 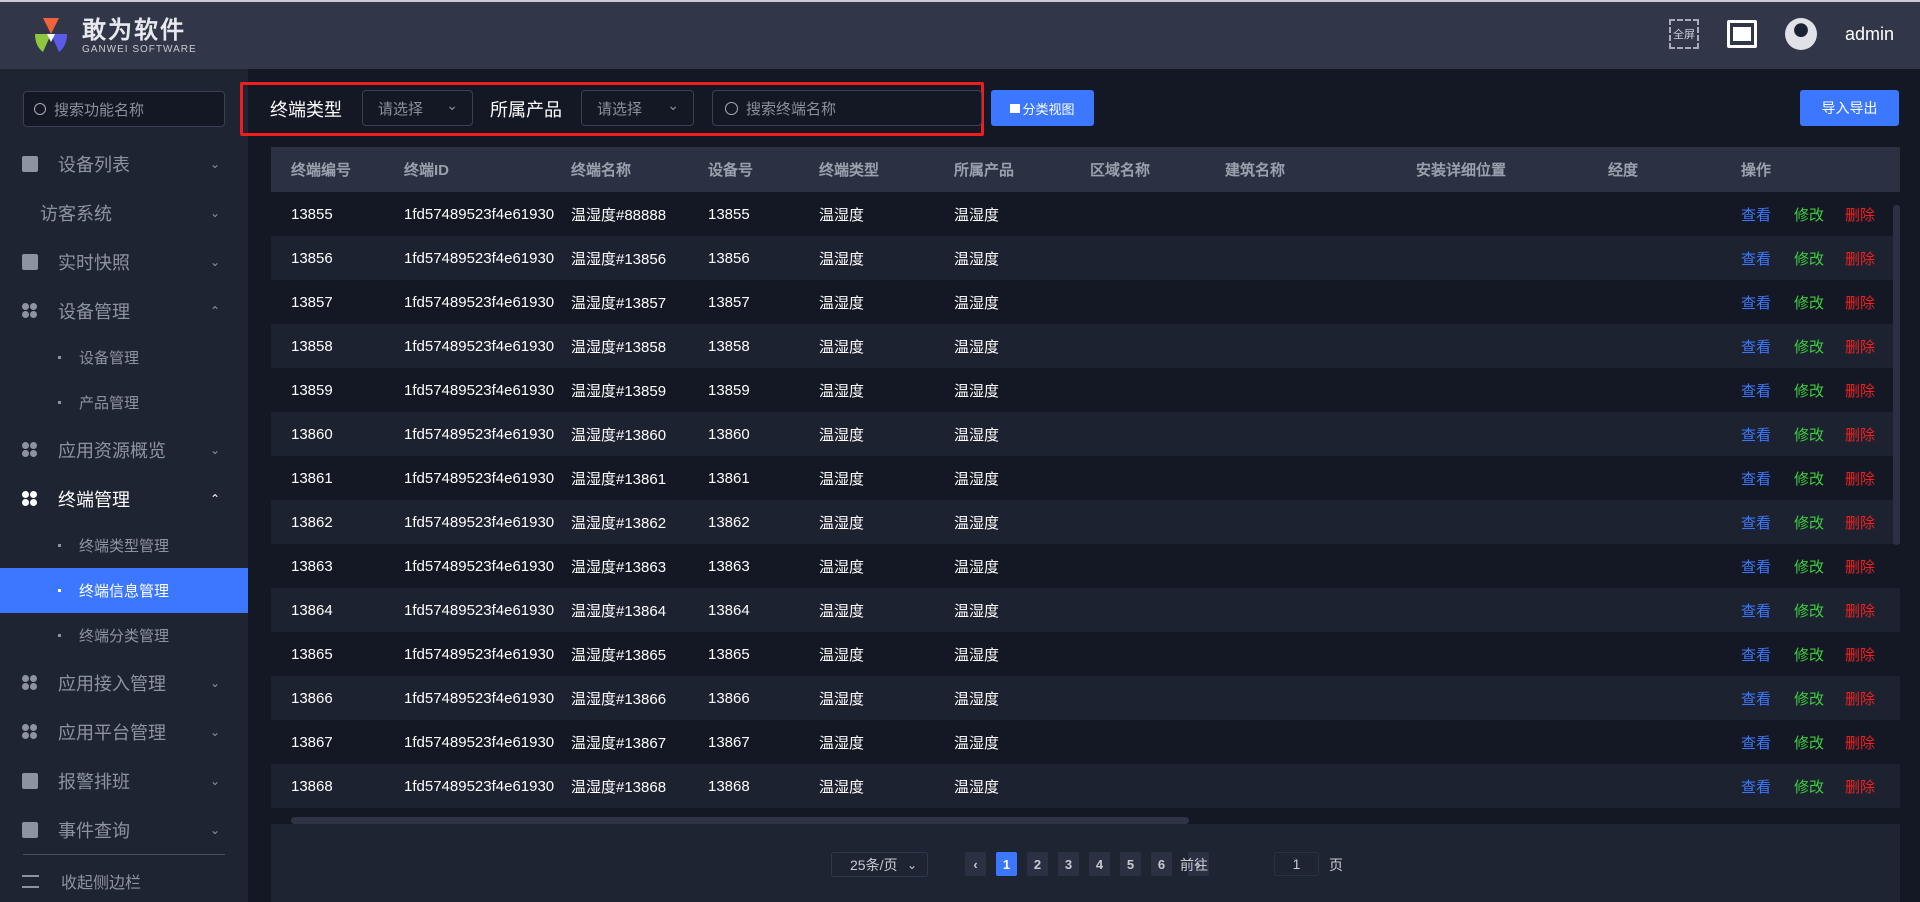 What do you see at coordinates (1683, 34) in the screenshot?
I see `fullscreen-button: 全屏` at bounding box center [1683, 34].